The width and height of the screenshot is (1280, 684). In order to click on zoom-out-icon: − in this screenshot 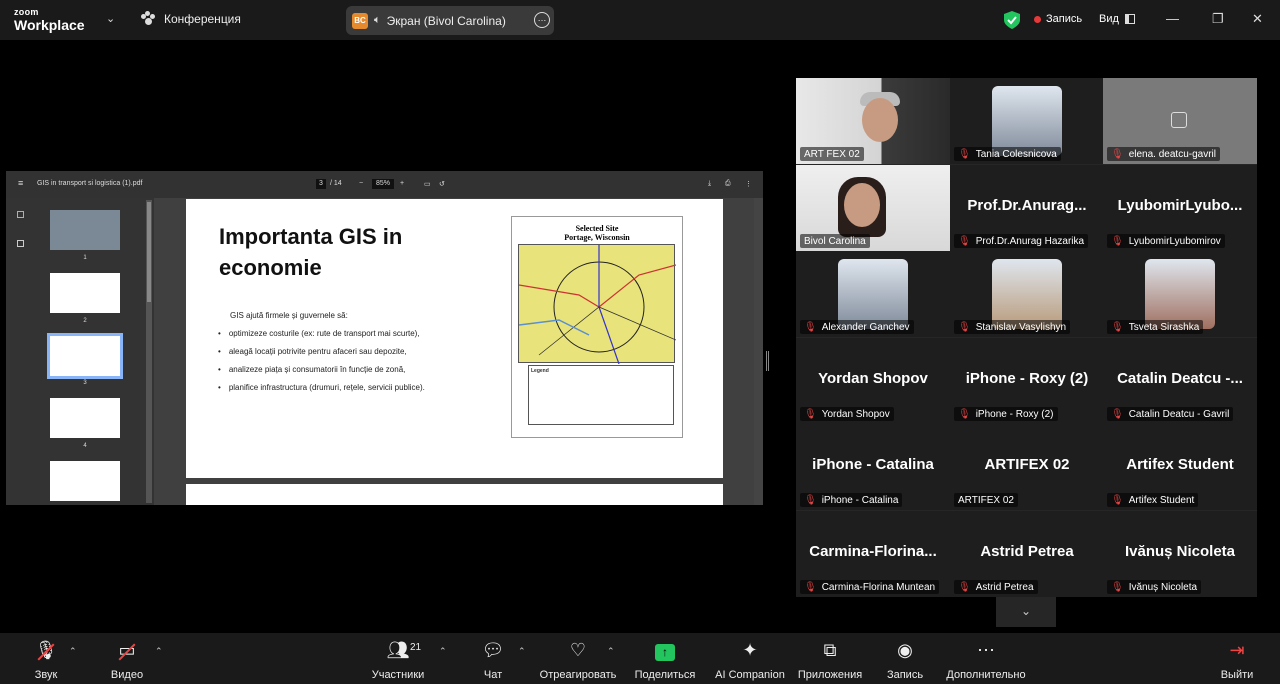, I will do `click(361, 183)`.